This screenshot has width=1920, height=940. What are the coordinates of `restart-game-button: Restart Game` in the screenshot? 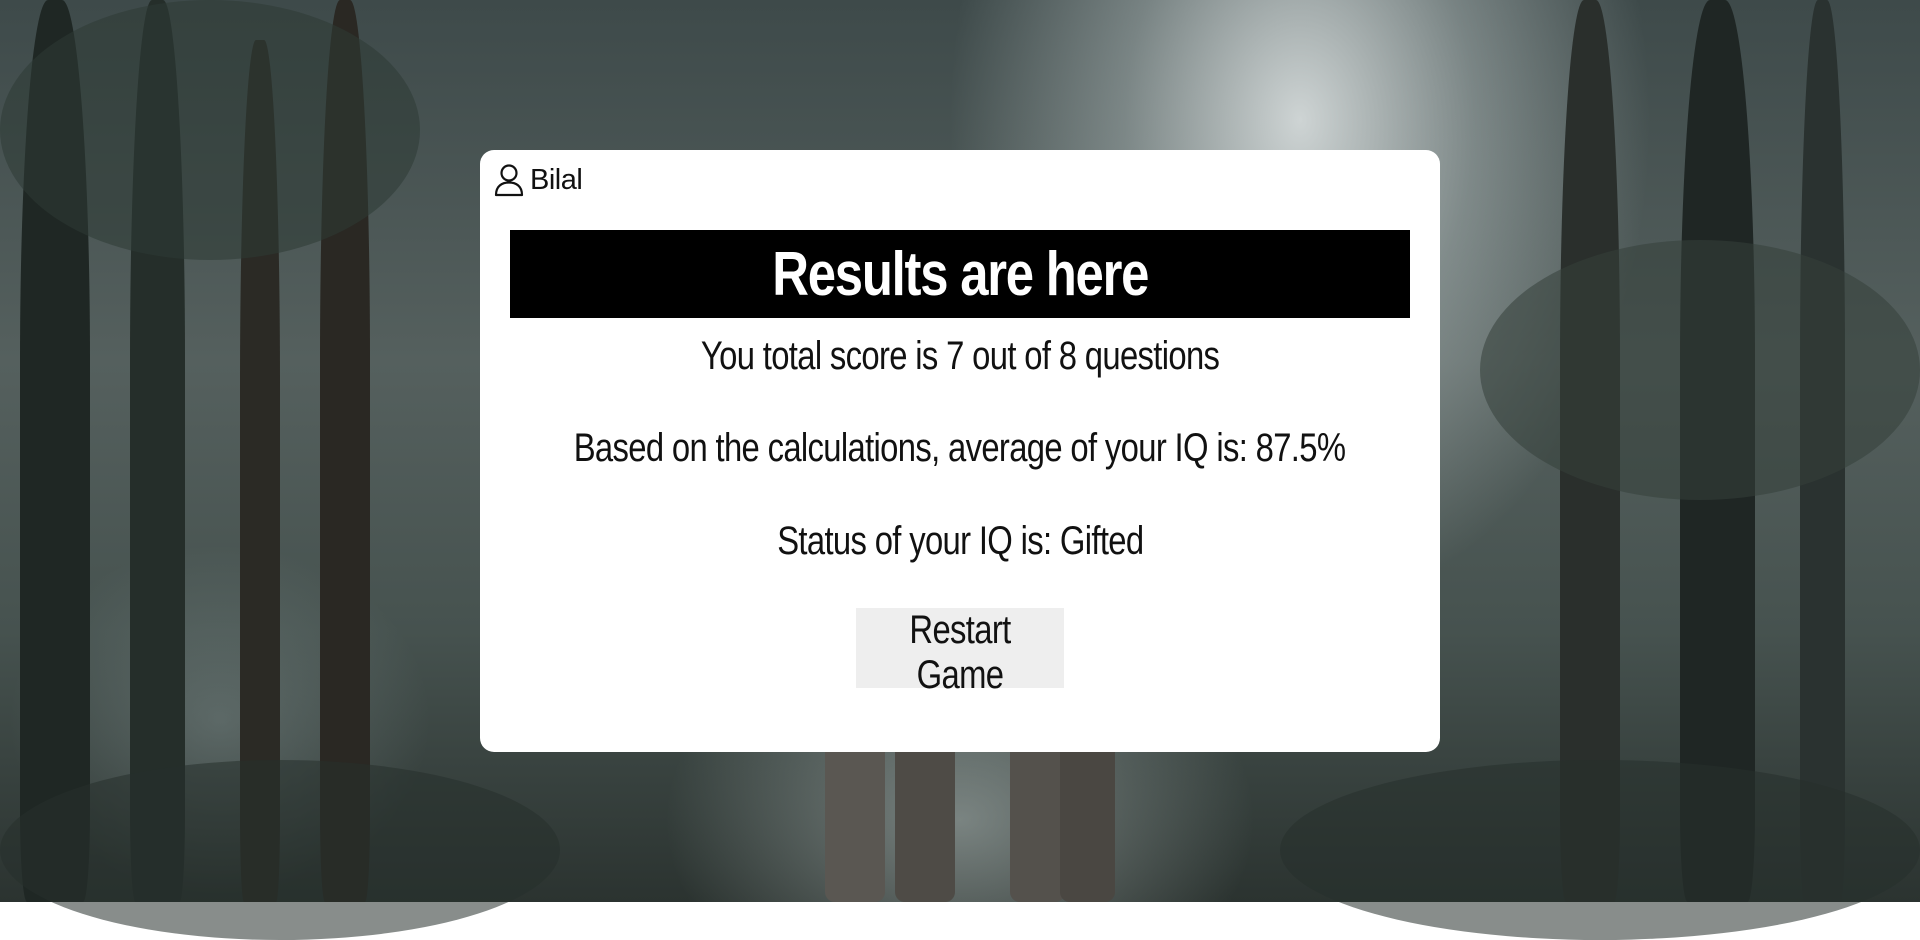 It's located at (960, 652).